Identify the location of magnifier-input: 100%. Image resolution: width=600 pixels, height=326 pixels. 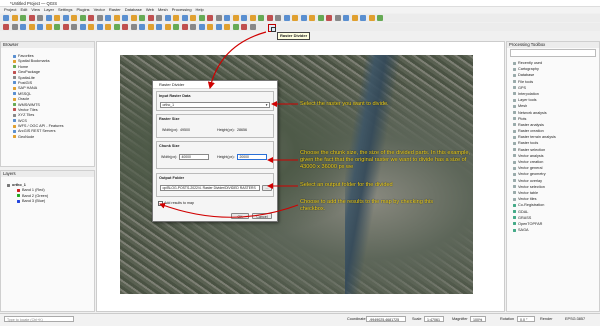
(478, 319).